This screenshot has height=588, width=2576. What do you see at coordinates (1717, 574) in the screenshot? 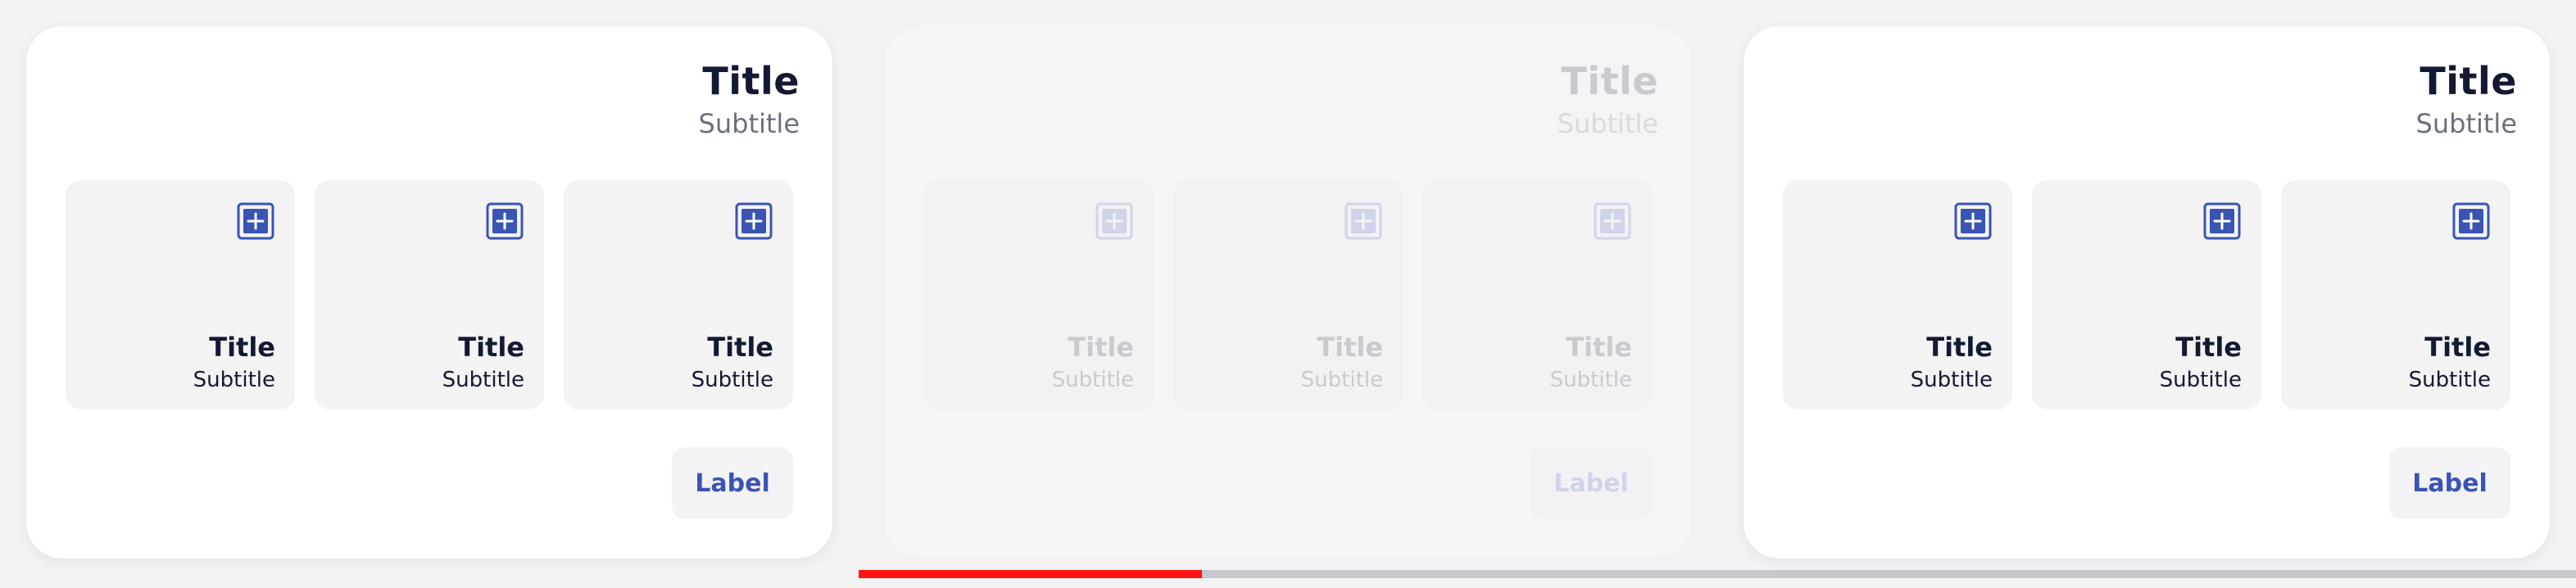
I see `carousel-progress-track` at bounding box center [1717, 574].